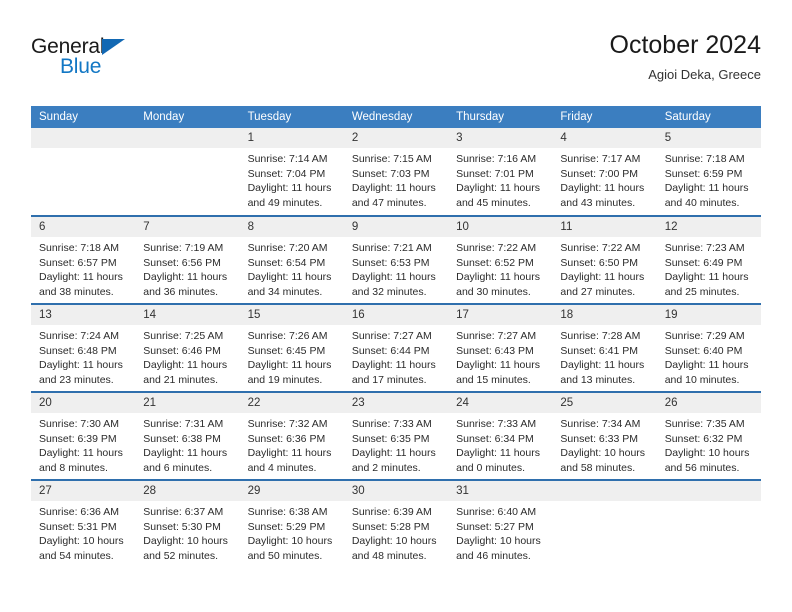 This screenshot has width=792, height=612. Describe the element at coordinates (187, 227) in the screenshot. I see `day-number: 7` at that location.